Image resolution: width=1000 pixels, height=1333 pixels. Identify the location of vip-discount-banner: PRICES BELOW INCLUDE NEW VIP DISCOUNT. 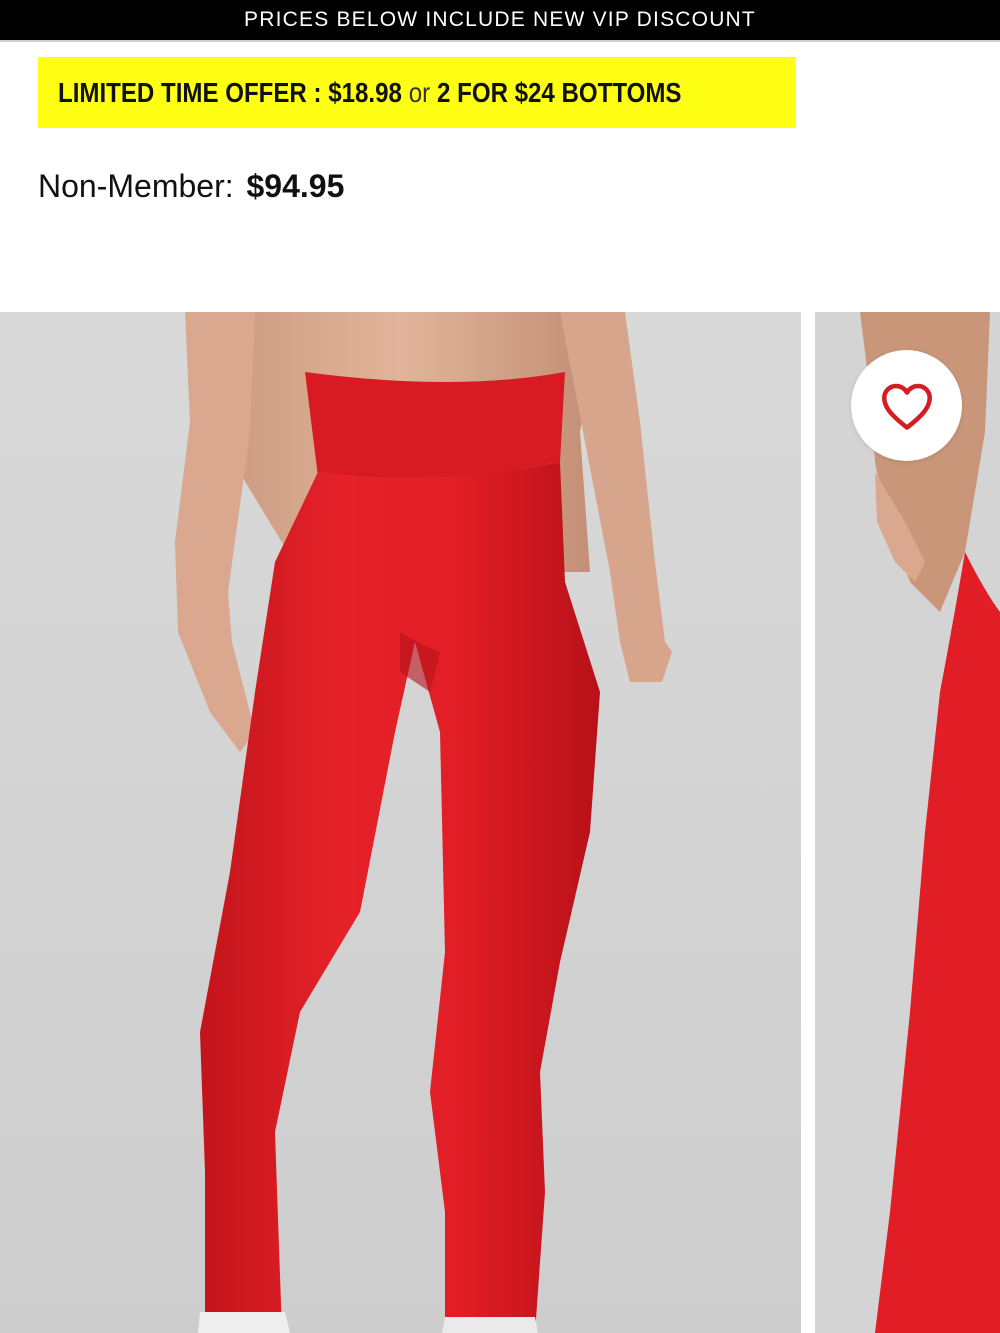
(500, 21).